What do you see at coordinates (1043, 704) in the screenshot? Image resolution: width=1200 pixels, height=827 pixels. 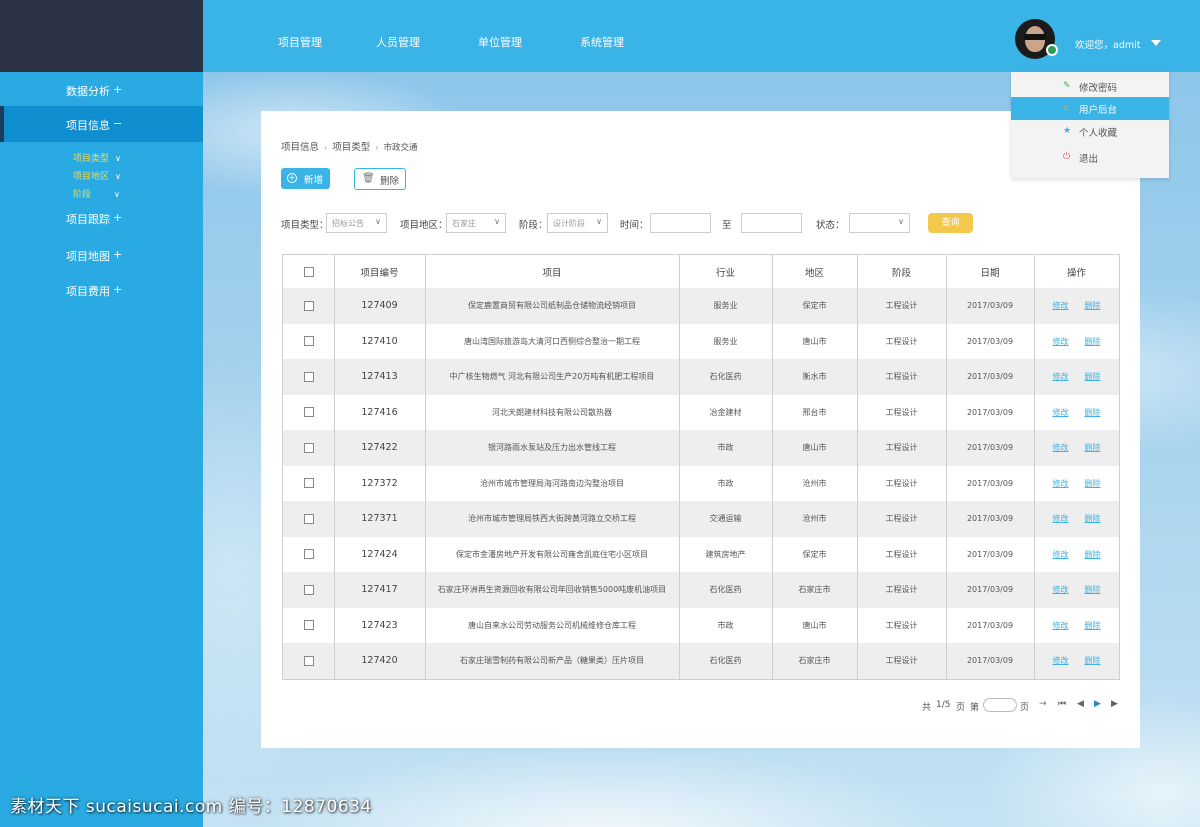 I see `go-arrow-icon: →` at bounding box center [1043, 704].